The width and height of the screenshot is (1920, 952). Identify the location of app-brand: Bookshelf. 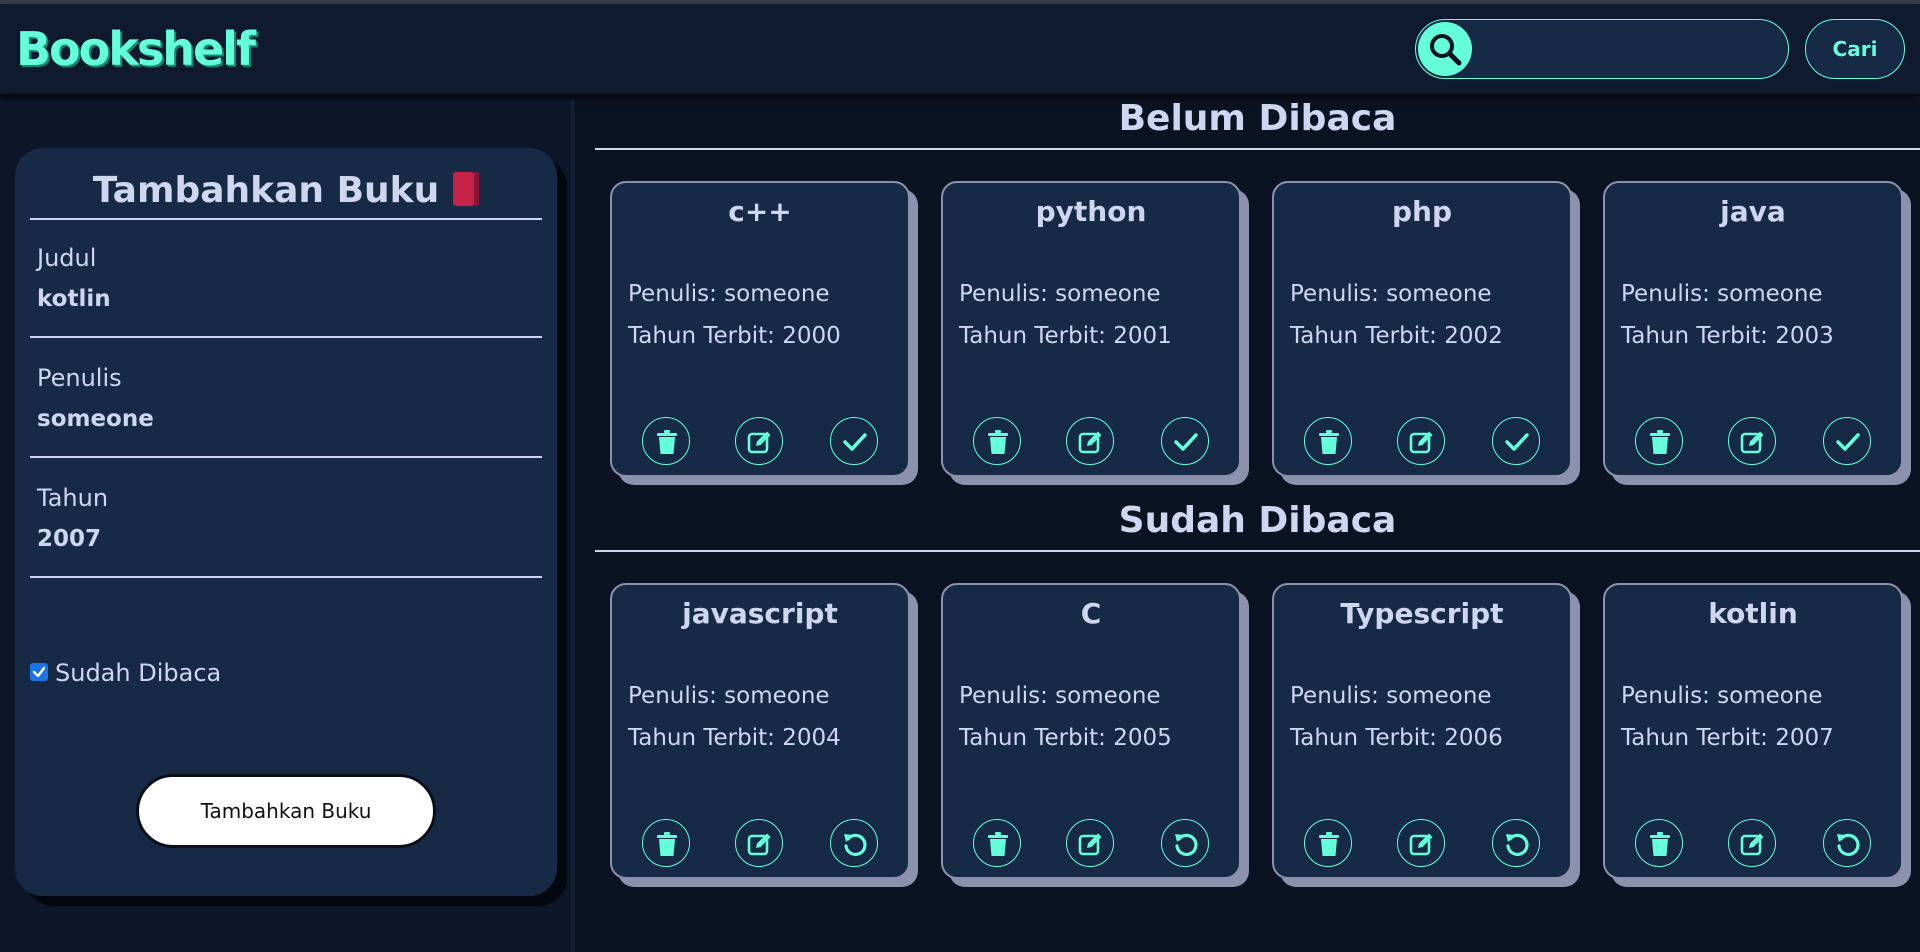
(136, 49).